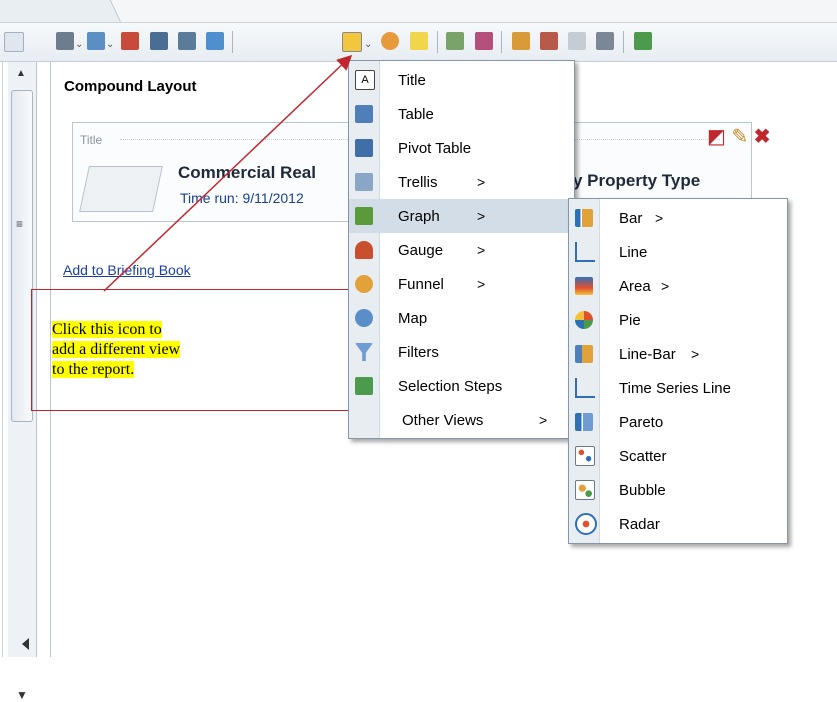  Describe the element at coordinates (365, 80) in the screenshot. I see `title-icon: A` at that location.